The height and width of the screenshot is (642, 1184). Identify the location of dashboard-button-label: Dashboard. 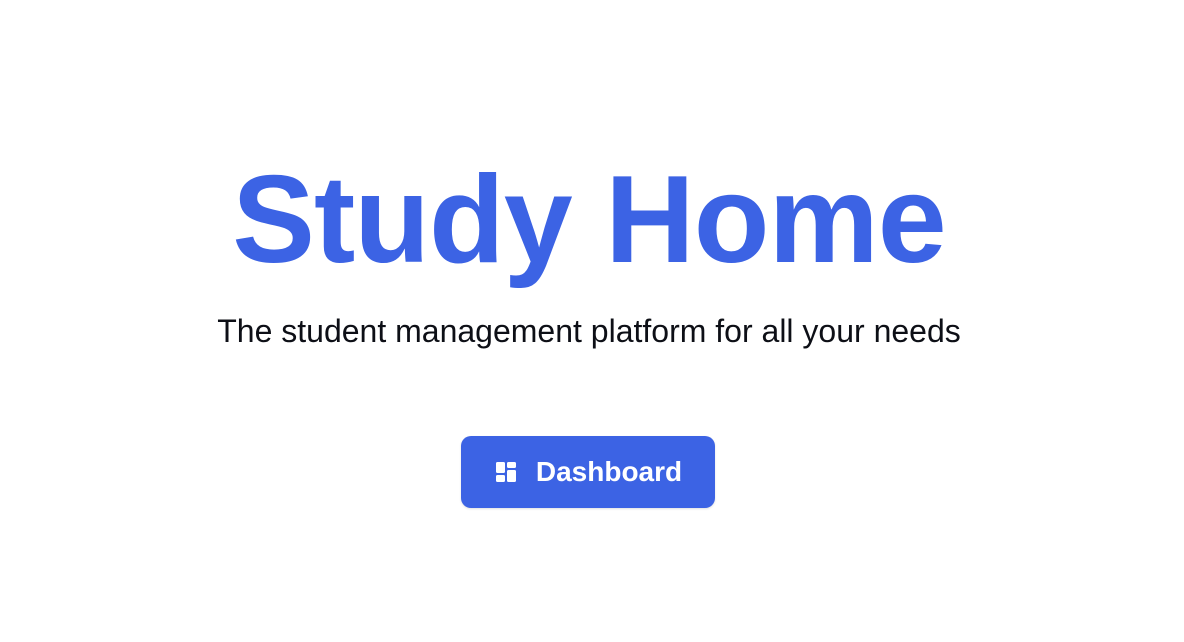
(609, 471).